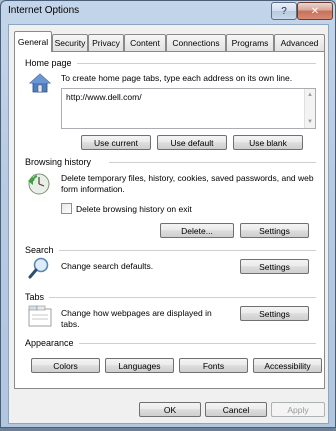 This screenshot has width=336, height=431. What do you see at coordinates (44, 10) in the screenshot?
I see `window-title: Internet Options` at bounding box center [44, 10].